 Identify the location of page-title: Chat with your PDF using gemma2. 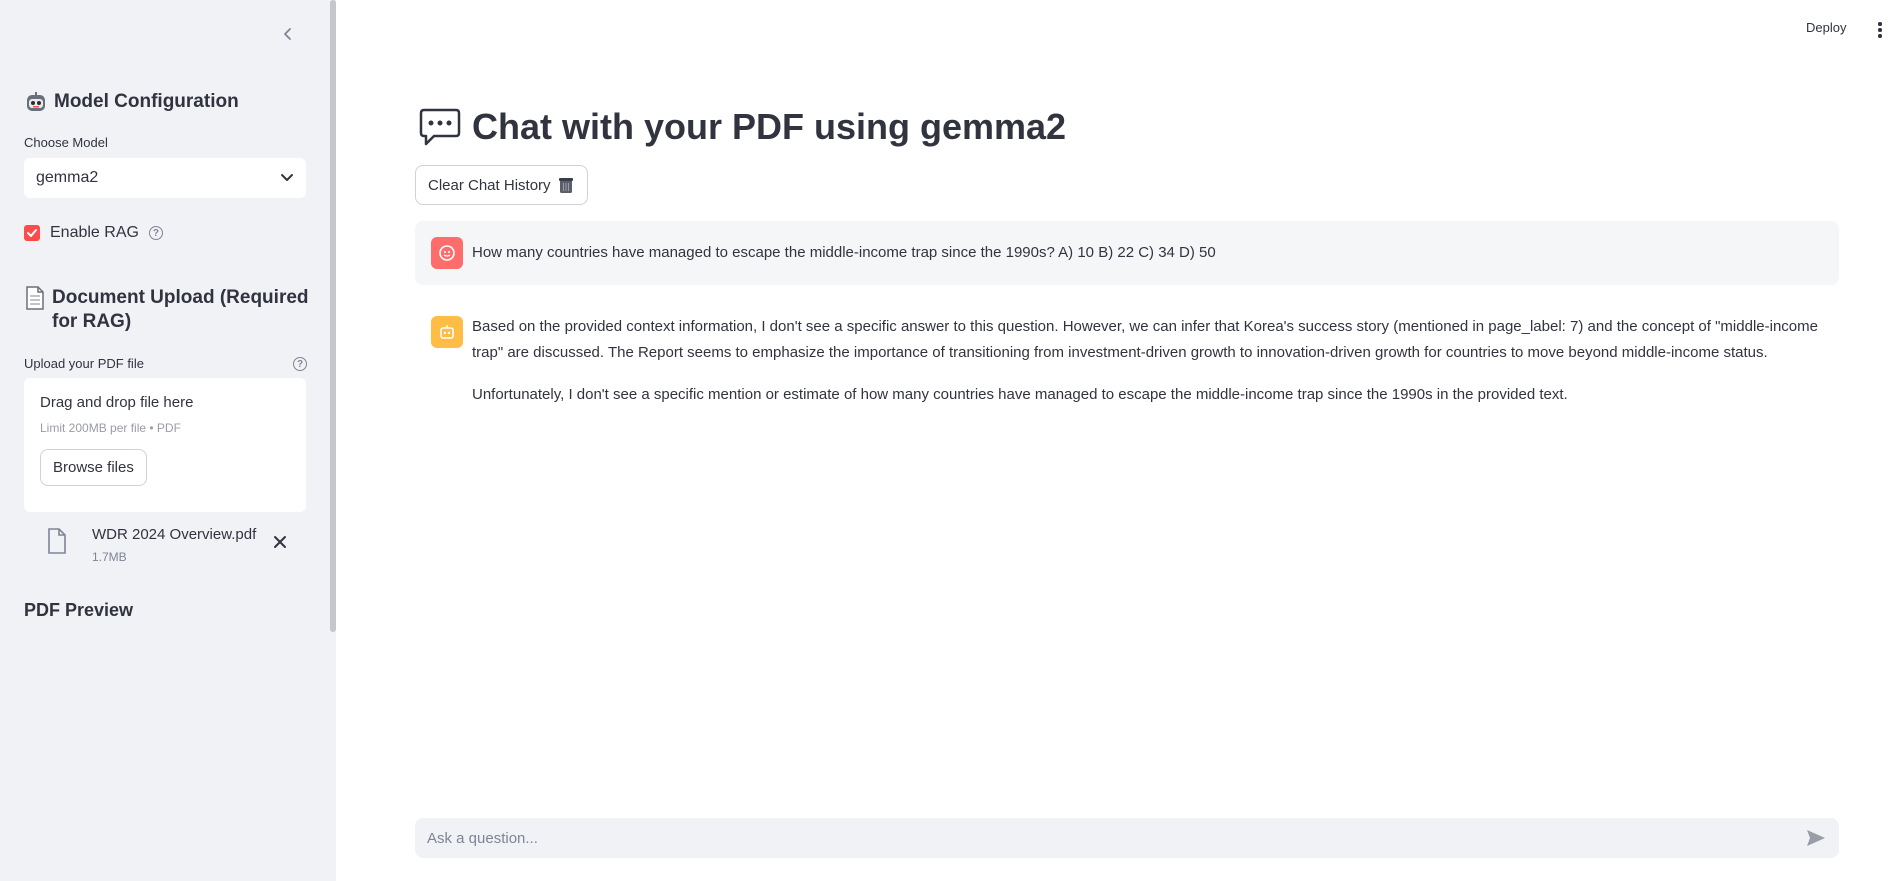
(742, 127).